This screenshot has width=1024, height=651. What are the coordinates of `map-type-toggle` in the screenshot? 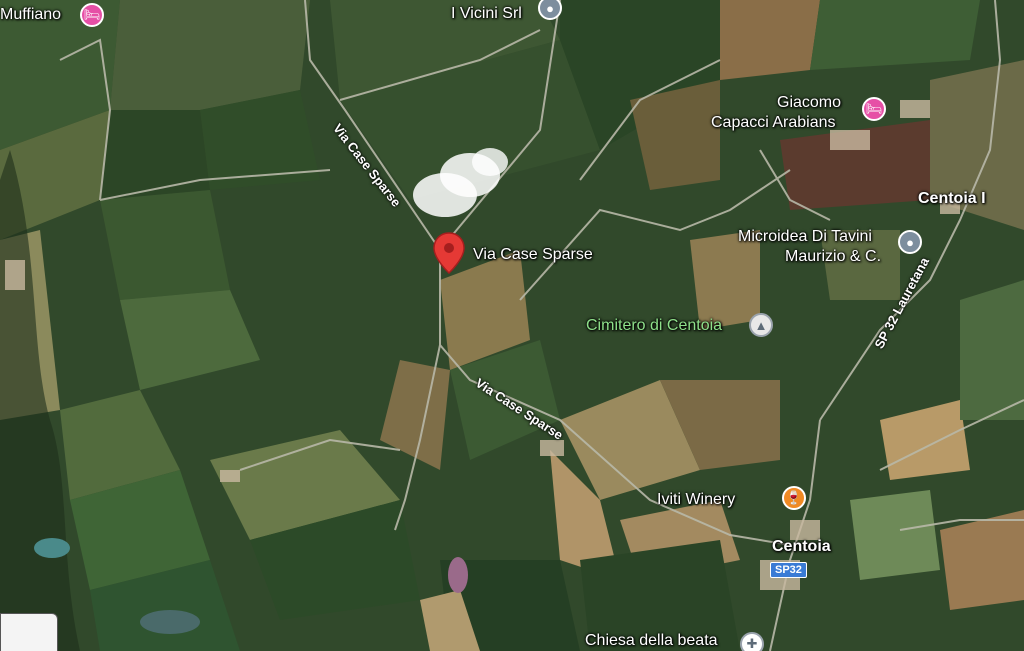 It's located at (29, 632).